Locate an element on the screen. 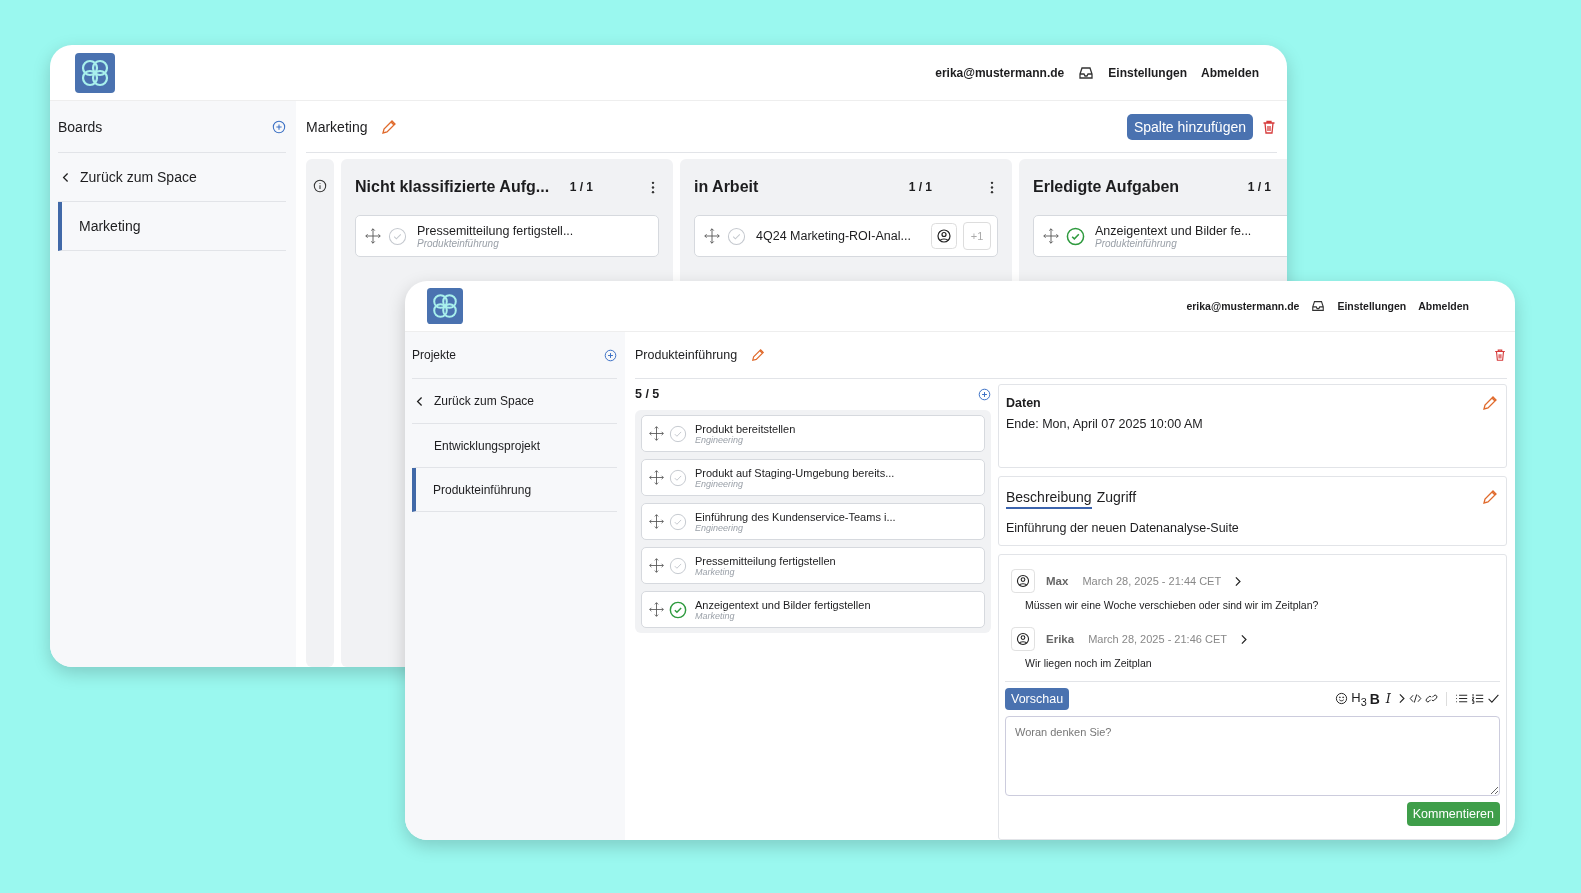 This screenshot has width=1581, height=893. comment-input: Woran denken Sie? is located at coordinates (1252, 756).